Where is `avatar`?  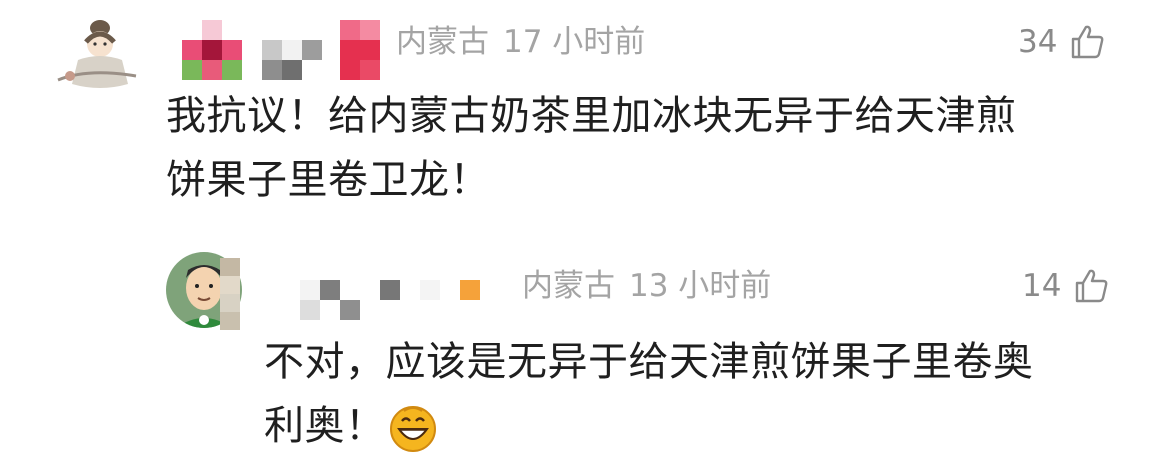 avatar is located at coordinates (96, 56).